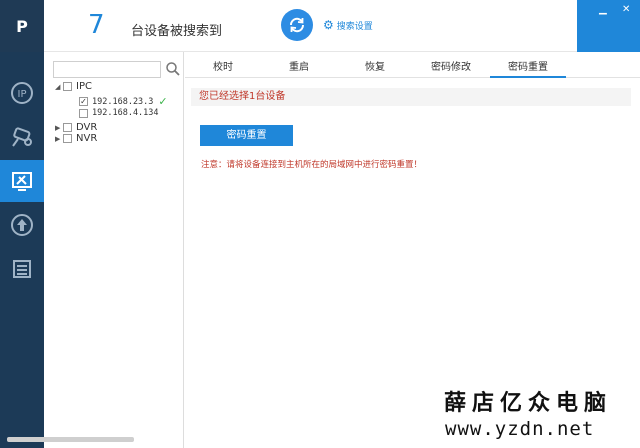 The width and height of the screenshot is (640, 448). I want to click on group-label: DVR, so click(87, 127).